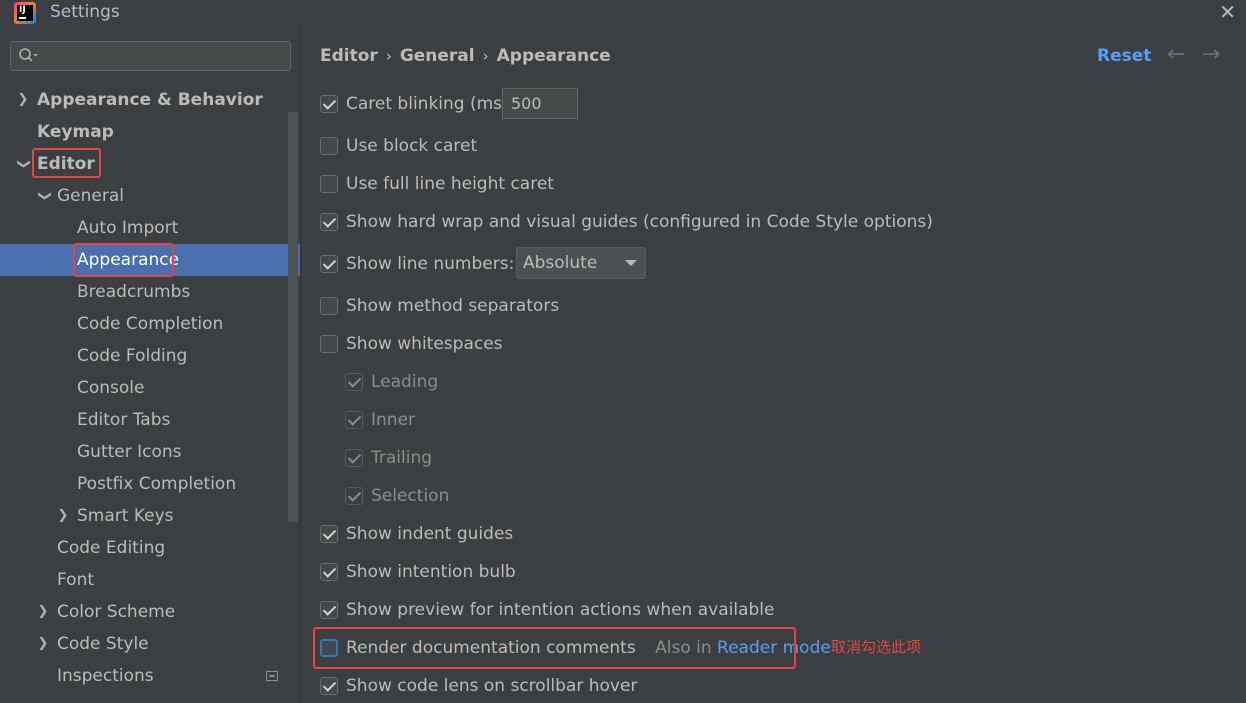  I want to click on tree-item-label: Font, so click(76, 580).